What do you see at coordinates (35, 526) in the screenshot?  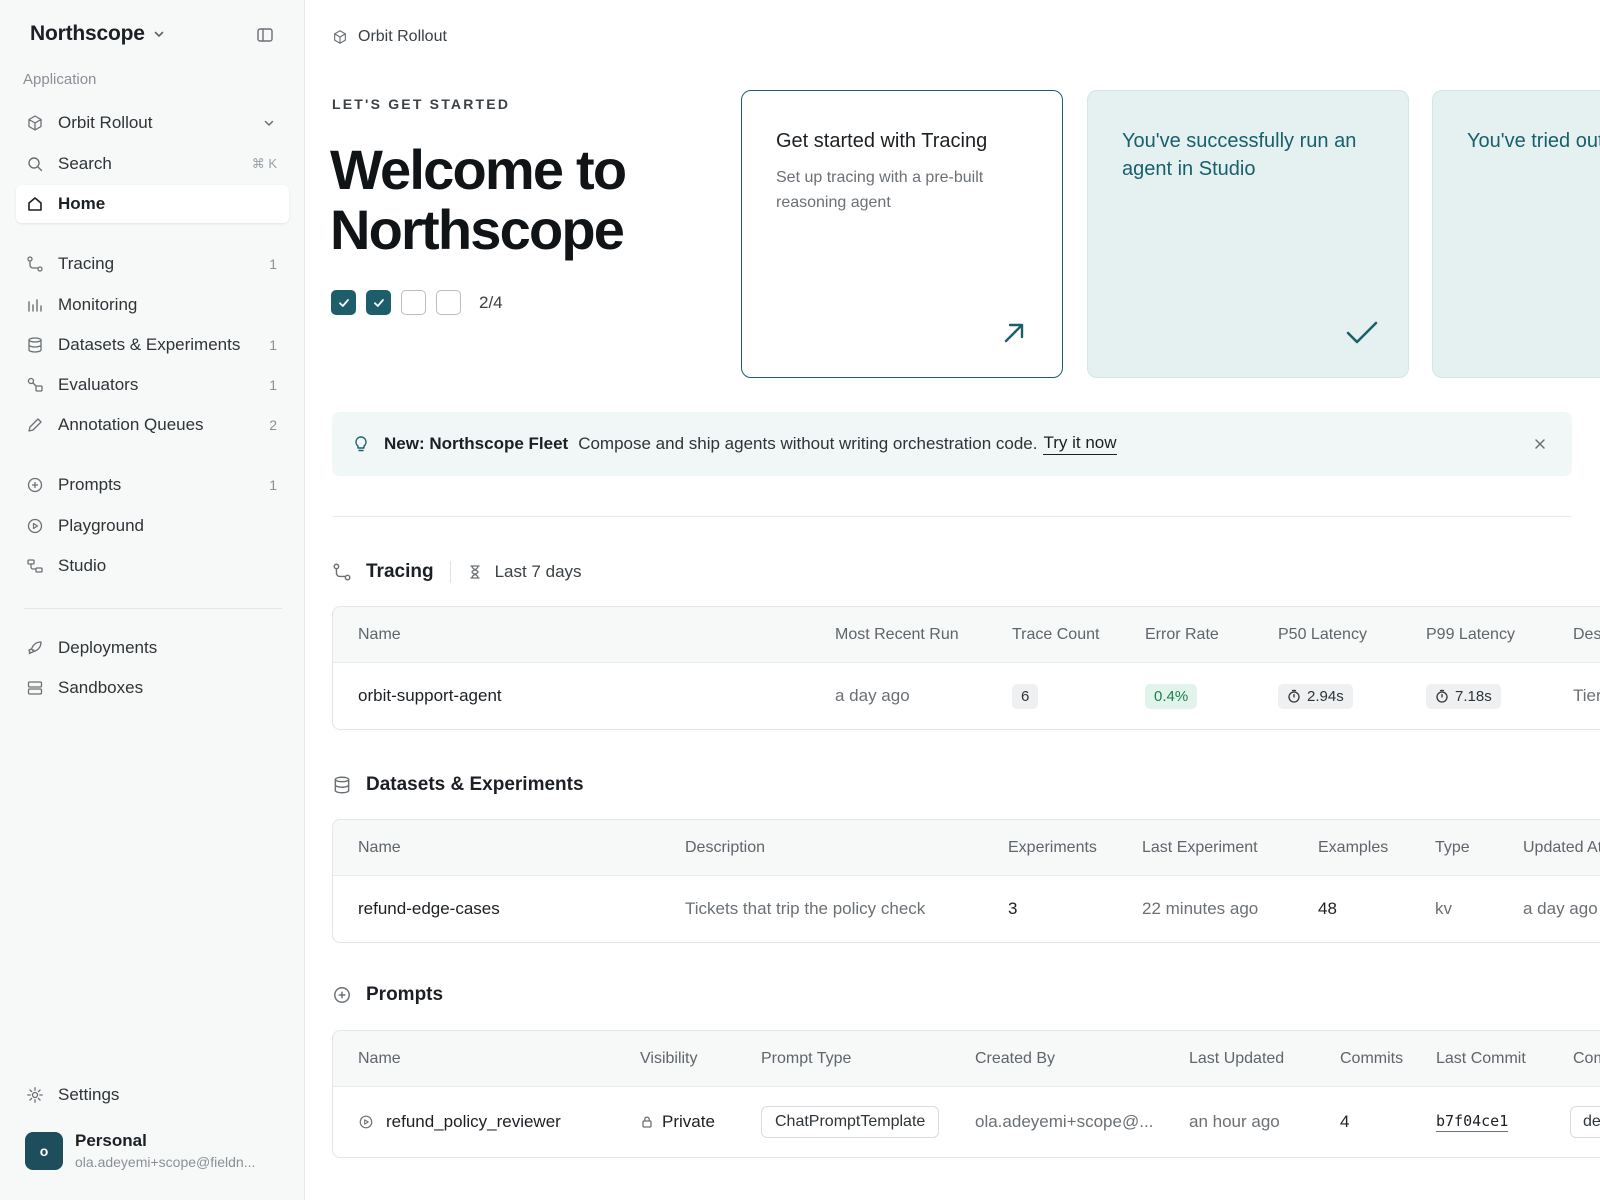 I see `play-circle-icon` at bounding box center [35, 526].